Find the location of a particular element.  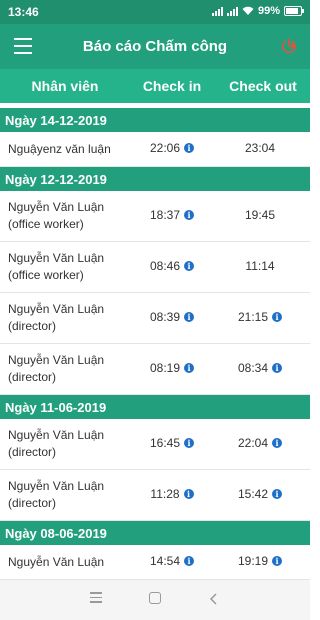

check-out-time: 23:04 is located at coordinates (260, 148).